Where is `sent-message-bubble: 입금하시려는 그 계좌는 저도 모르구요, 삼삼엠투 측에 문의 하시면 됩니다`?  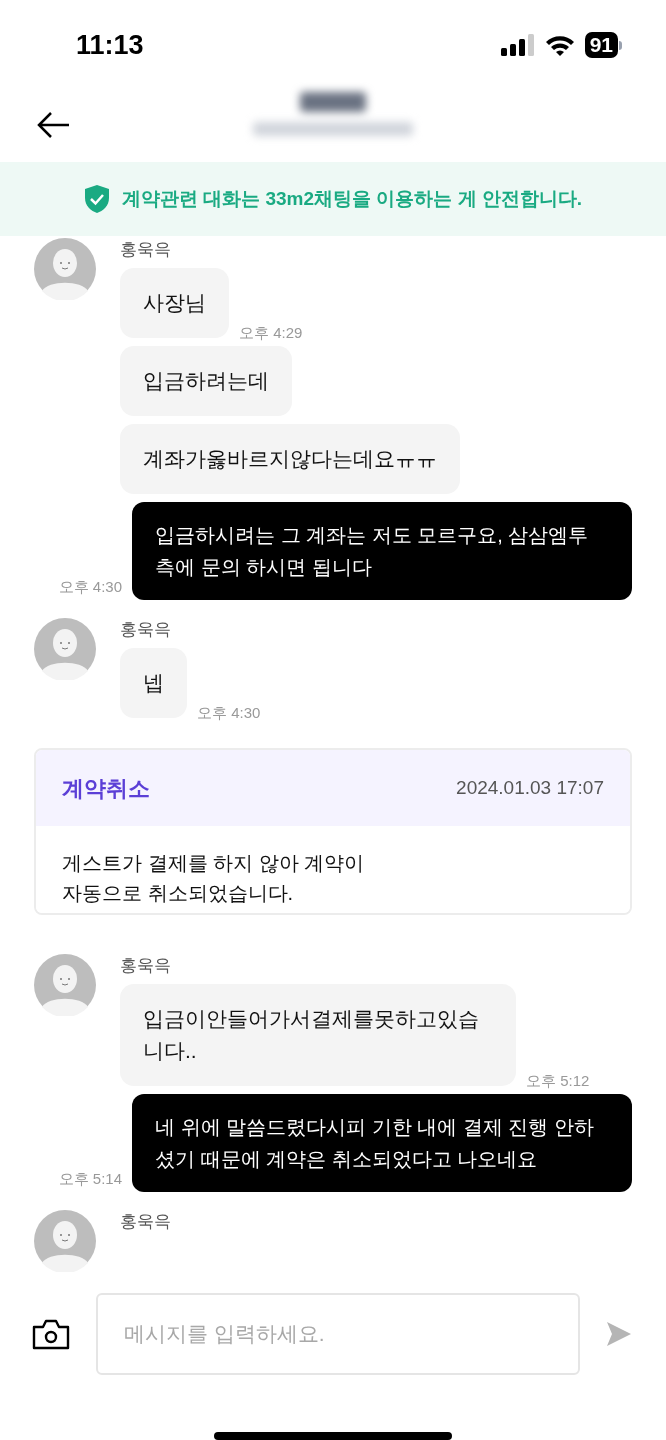 sent-message-bubble: 입금하시려는 그 계좌는 저도 모르구요, 삼삼엠투 측에 문의 하시면 됩니다 is located at coordinates (382, 551).